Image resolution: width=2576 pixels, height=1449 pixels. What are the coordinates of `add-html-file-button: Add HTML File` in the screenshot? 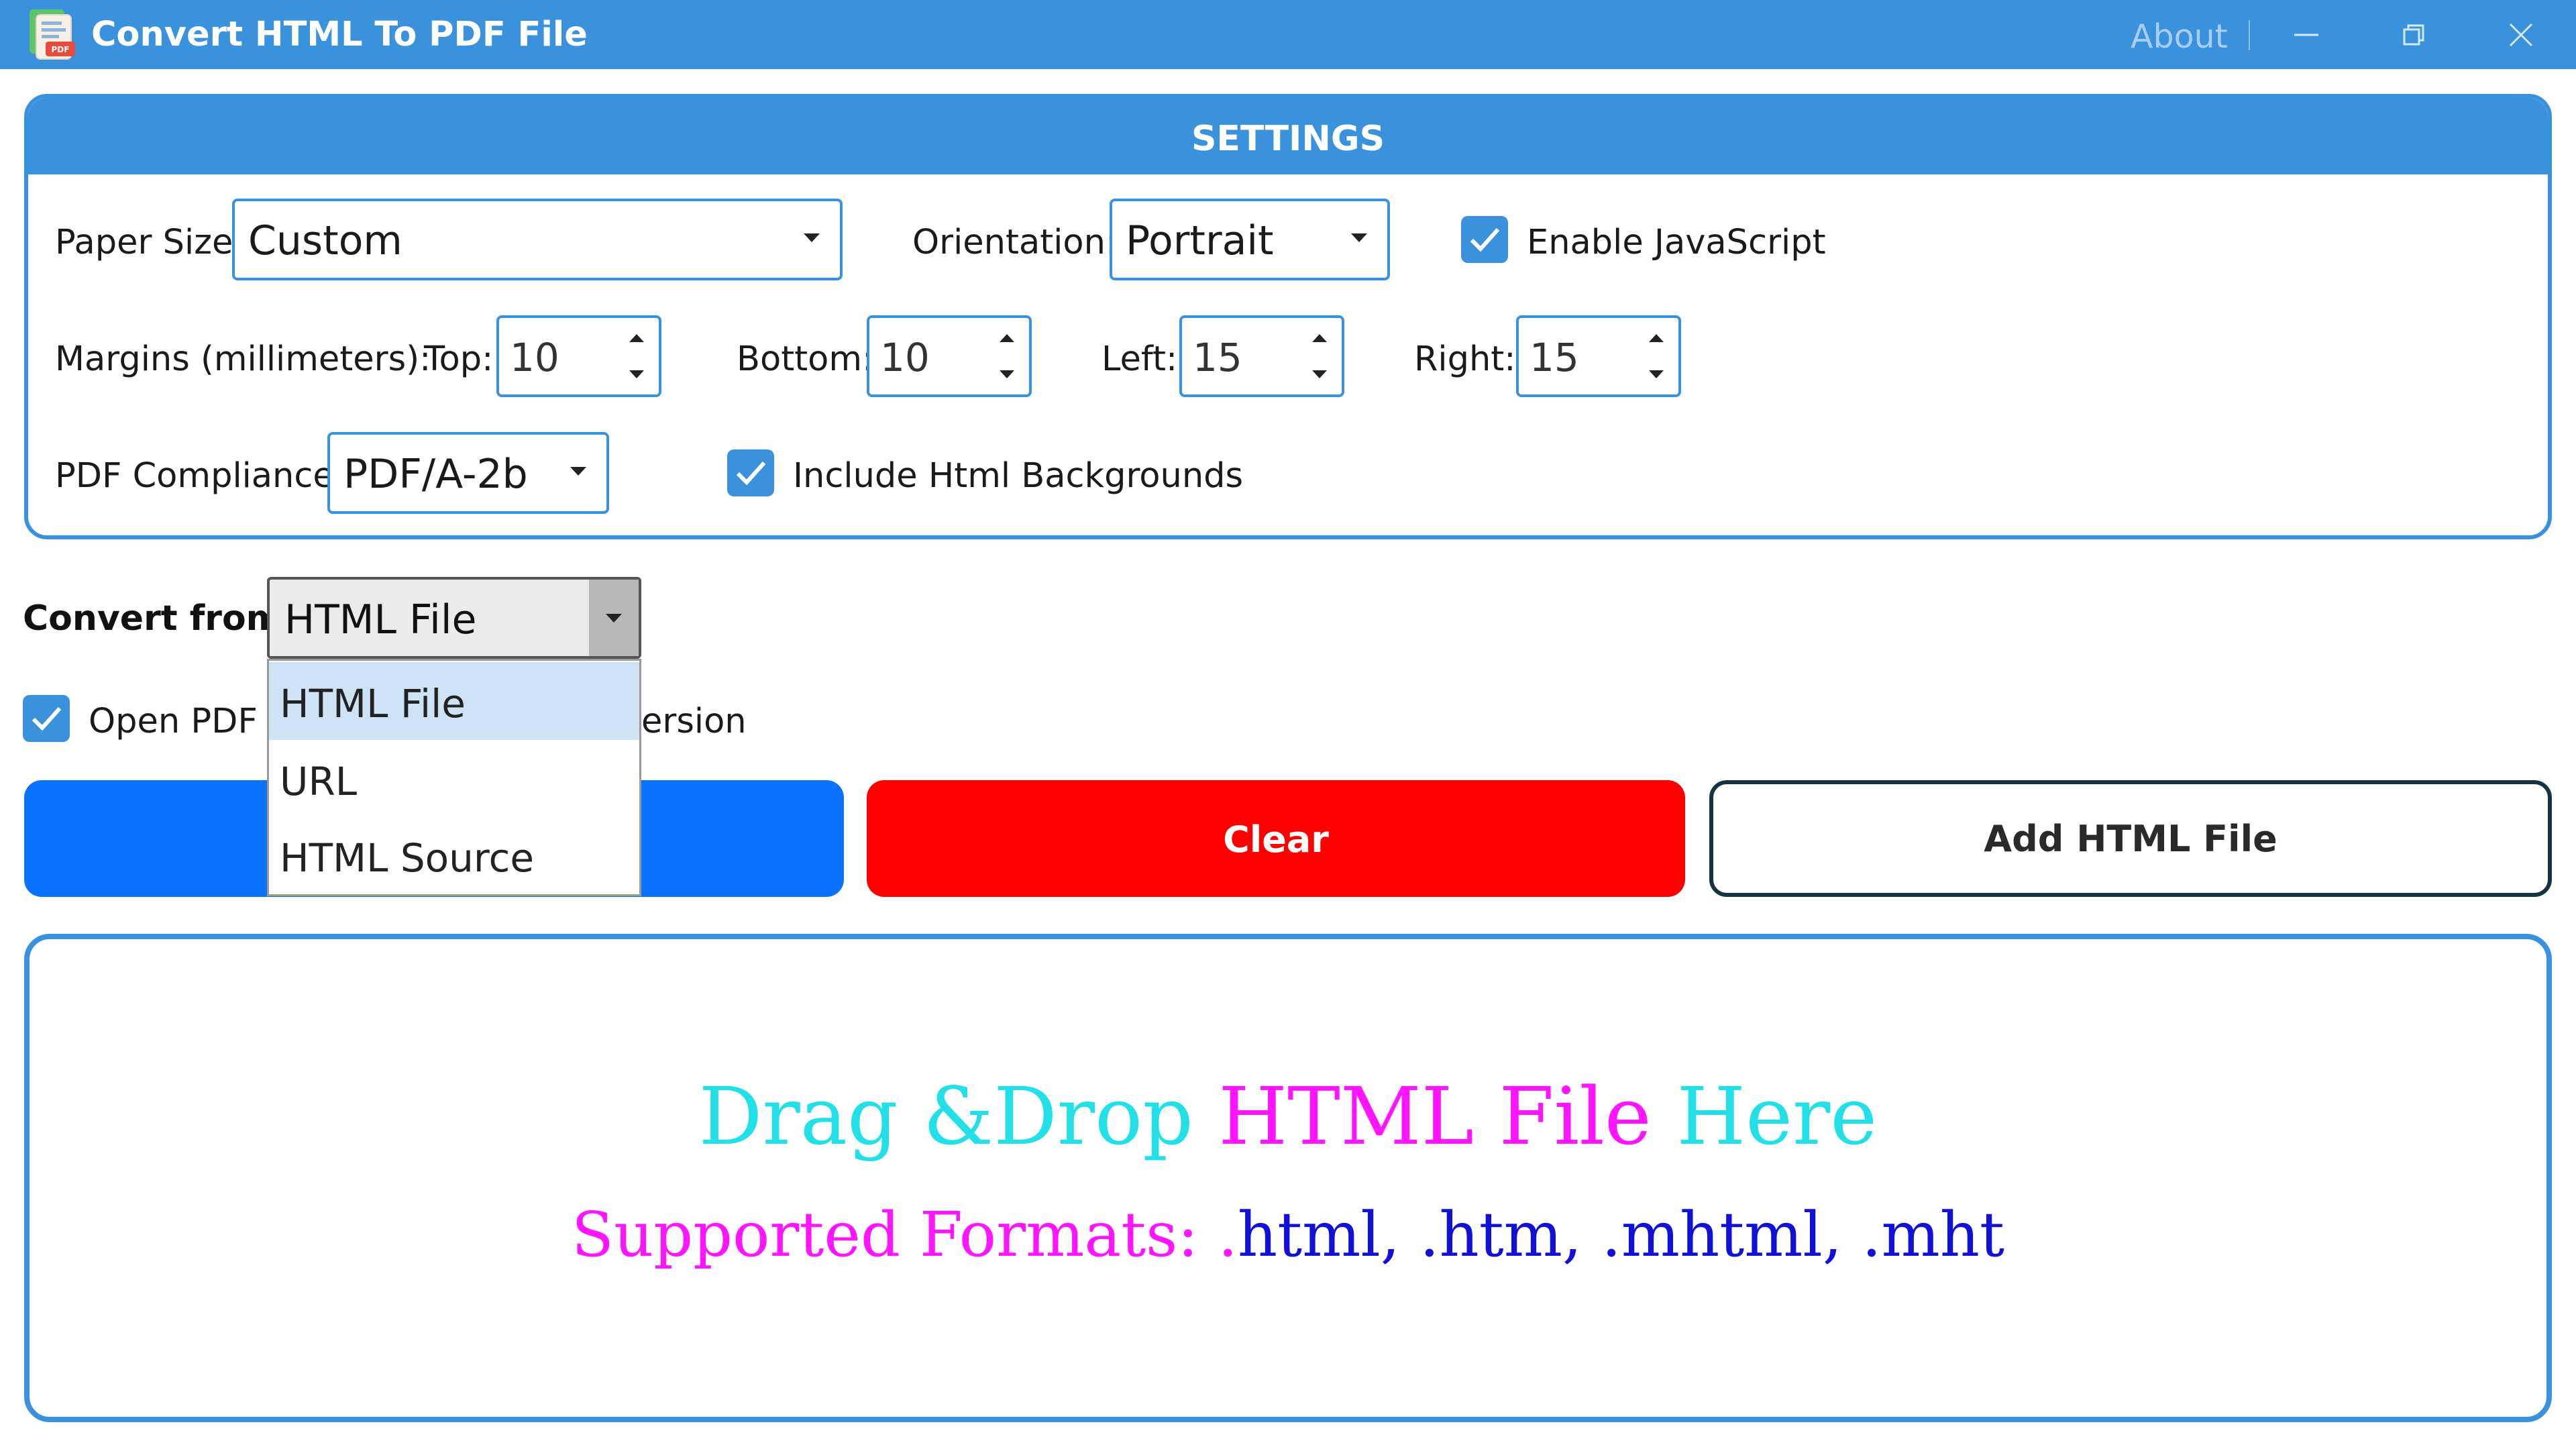 It's located at (2130, 838).